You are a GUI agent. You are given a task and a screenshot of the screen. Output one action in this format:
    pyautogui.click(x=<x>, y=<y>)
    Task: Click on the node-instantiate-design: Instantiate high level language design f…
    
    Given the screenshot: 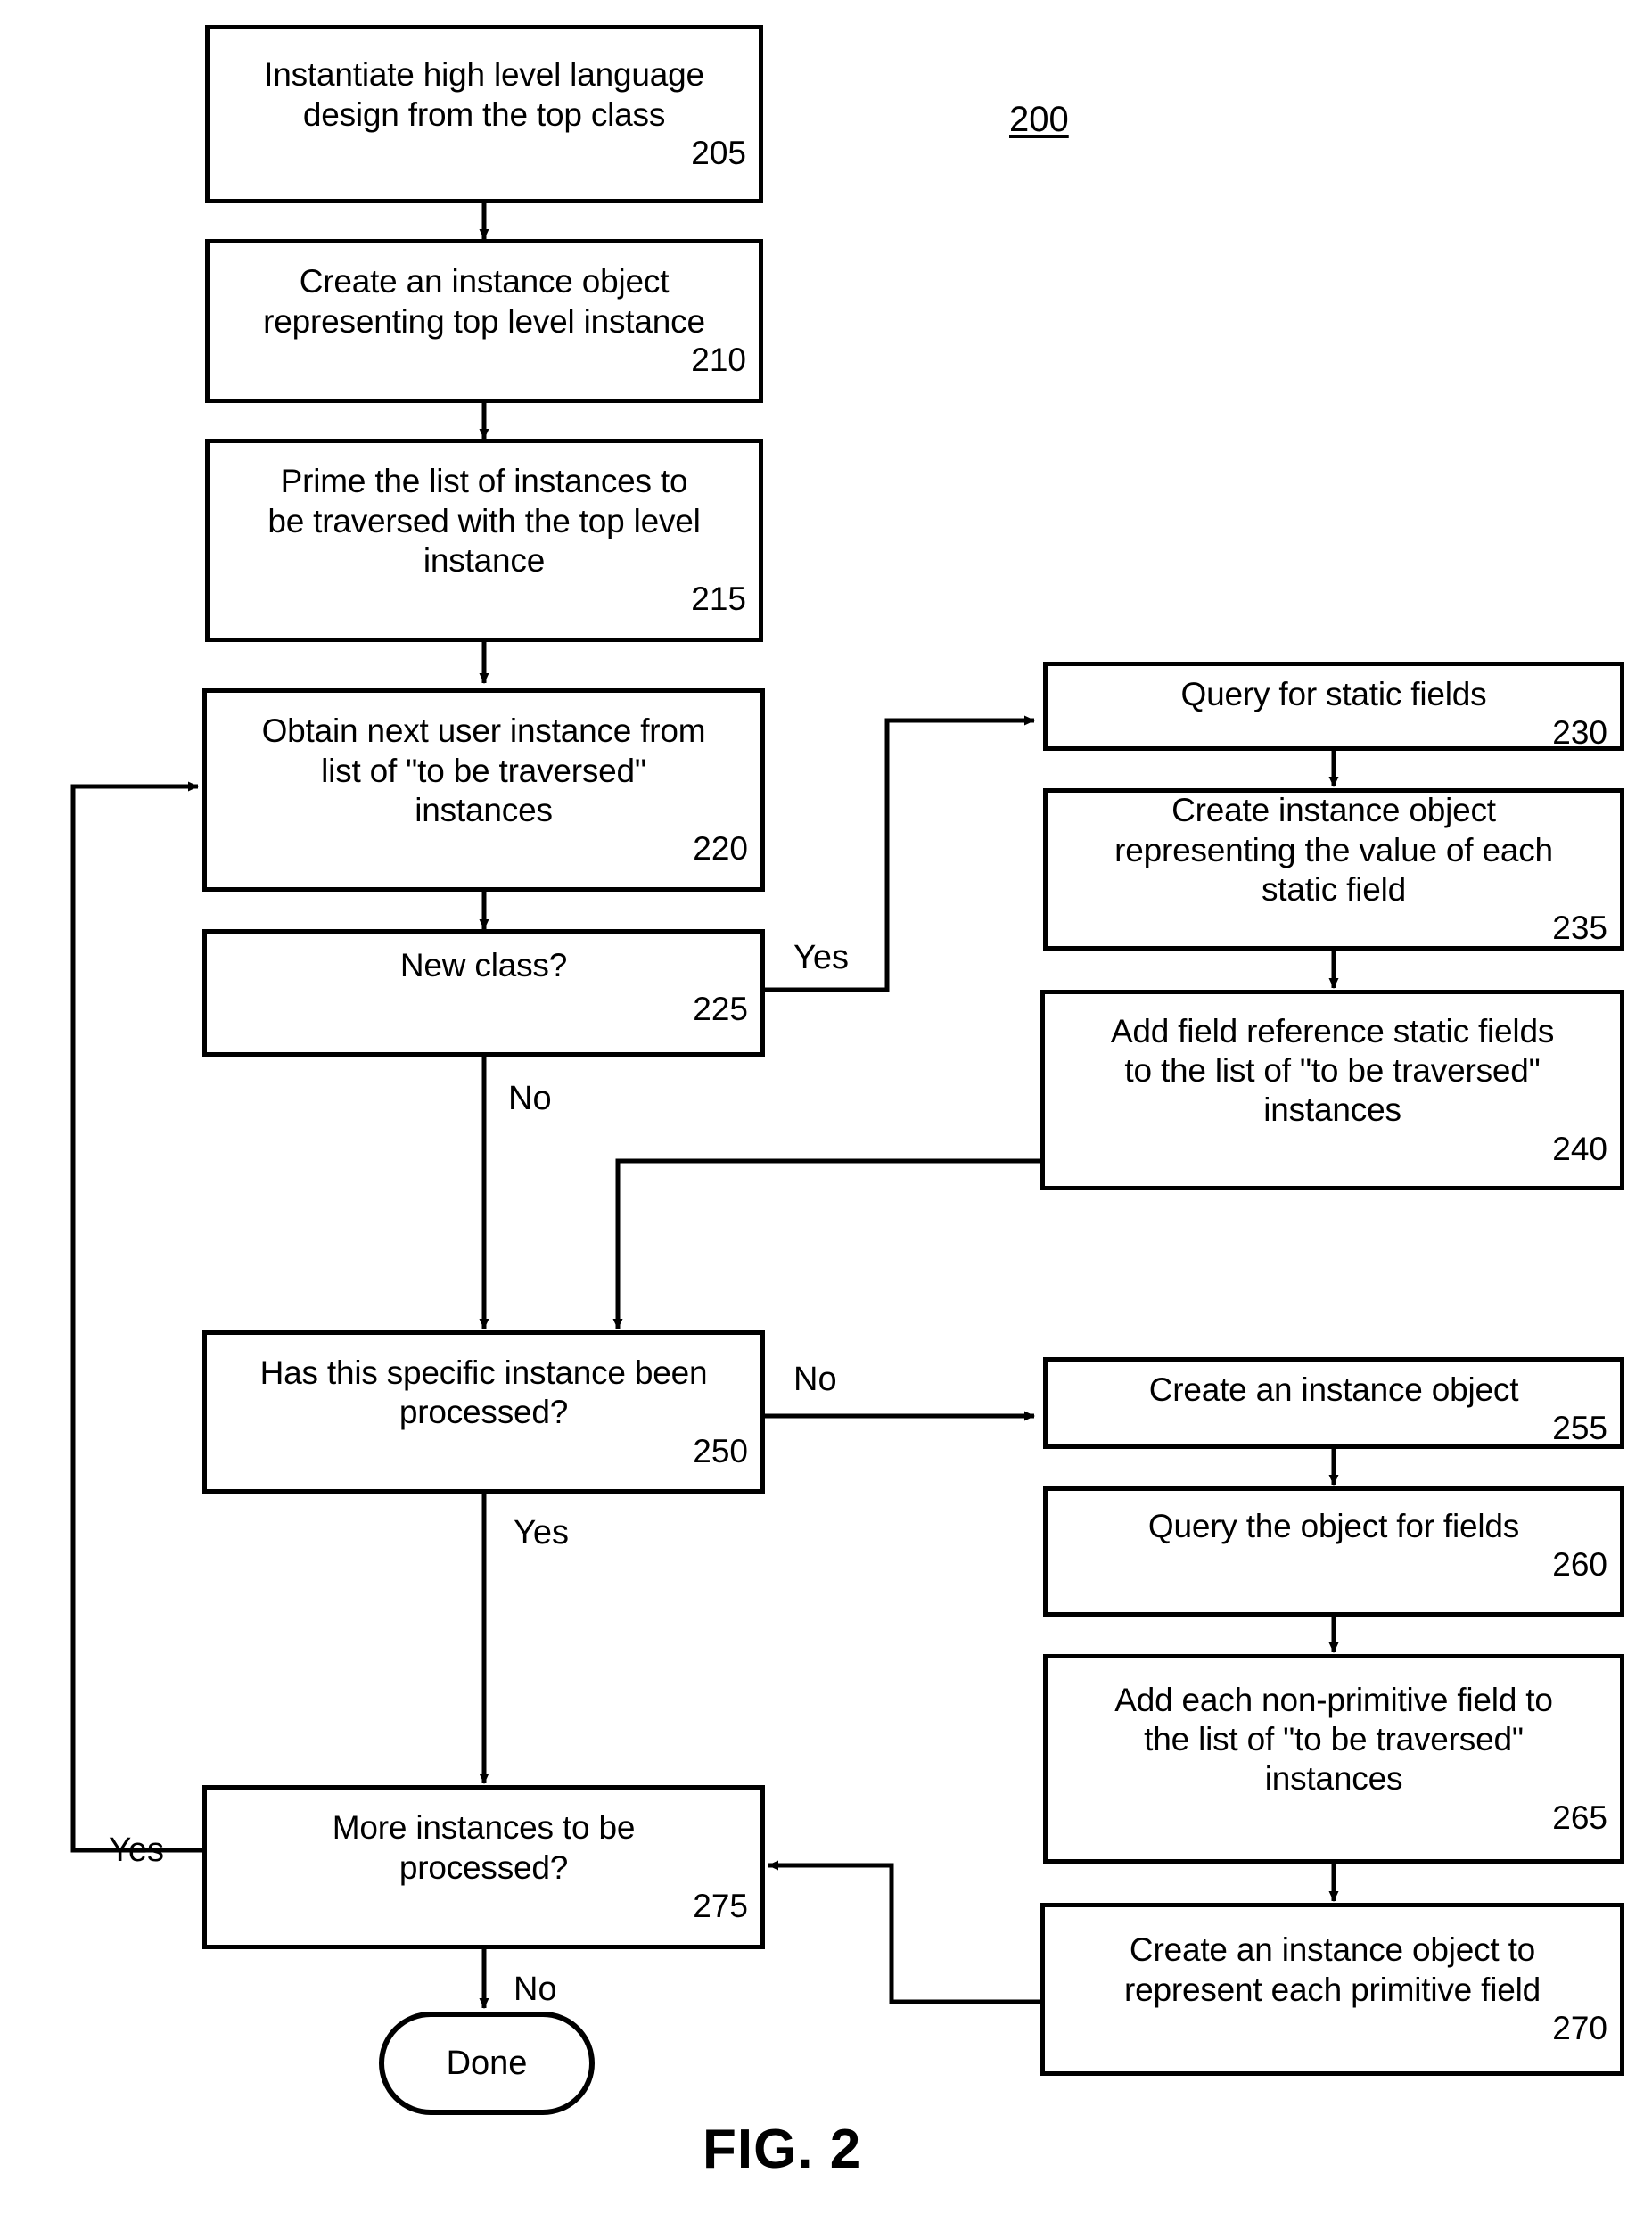 What is the action you would take?
    pyautogui.click(x=484, y=114)
    